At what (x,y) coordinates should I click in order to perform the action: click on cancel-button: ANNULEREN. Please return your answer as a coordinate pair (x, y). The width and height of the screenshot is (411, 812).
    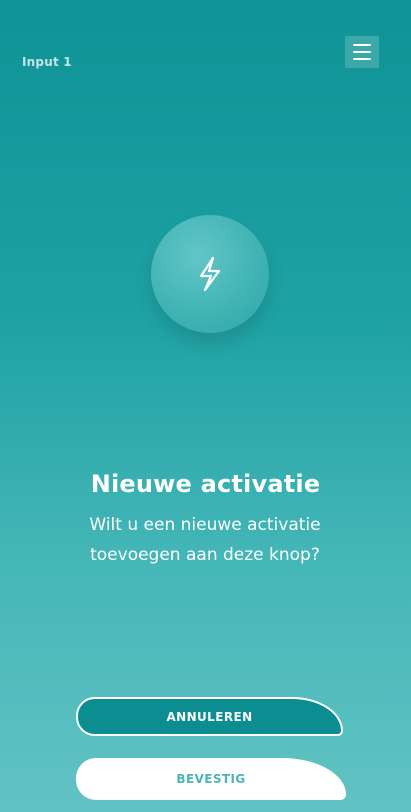
    Looking at the image, I should click on (209, 716).